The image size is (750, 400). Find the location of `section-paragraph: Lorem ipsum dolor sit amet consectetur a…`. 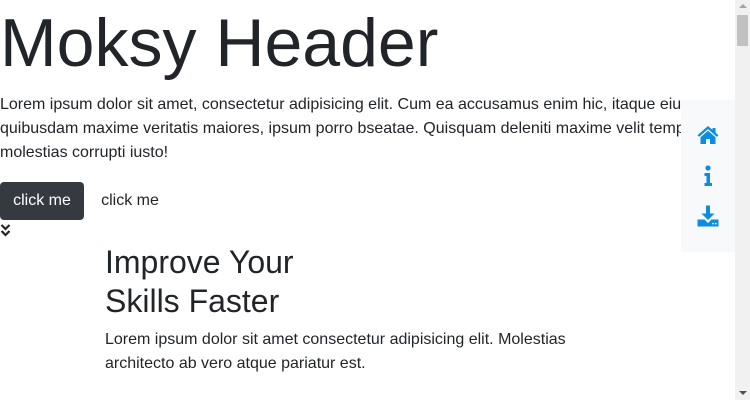

section-paragraph: Lorem ipsum dolor sit amet consectetur a… is located at coordinates (335, 351).